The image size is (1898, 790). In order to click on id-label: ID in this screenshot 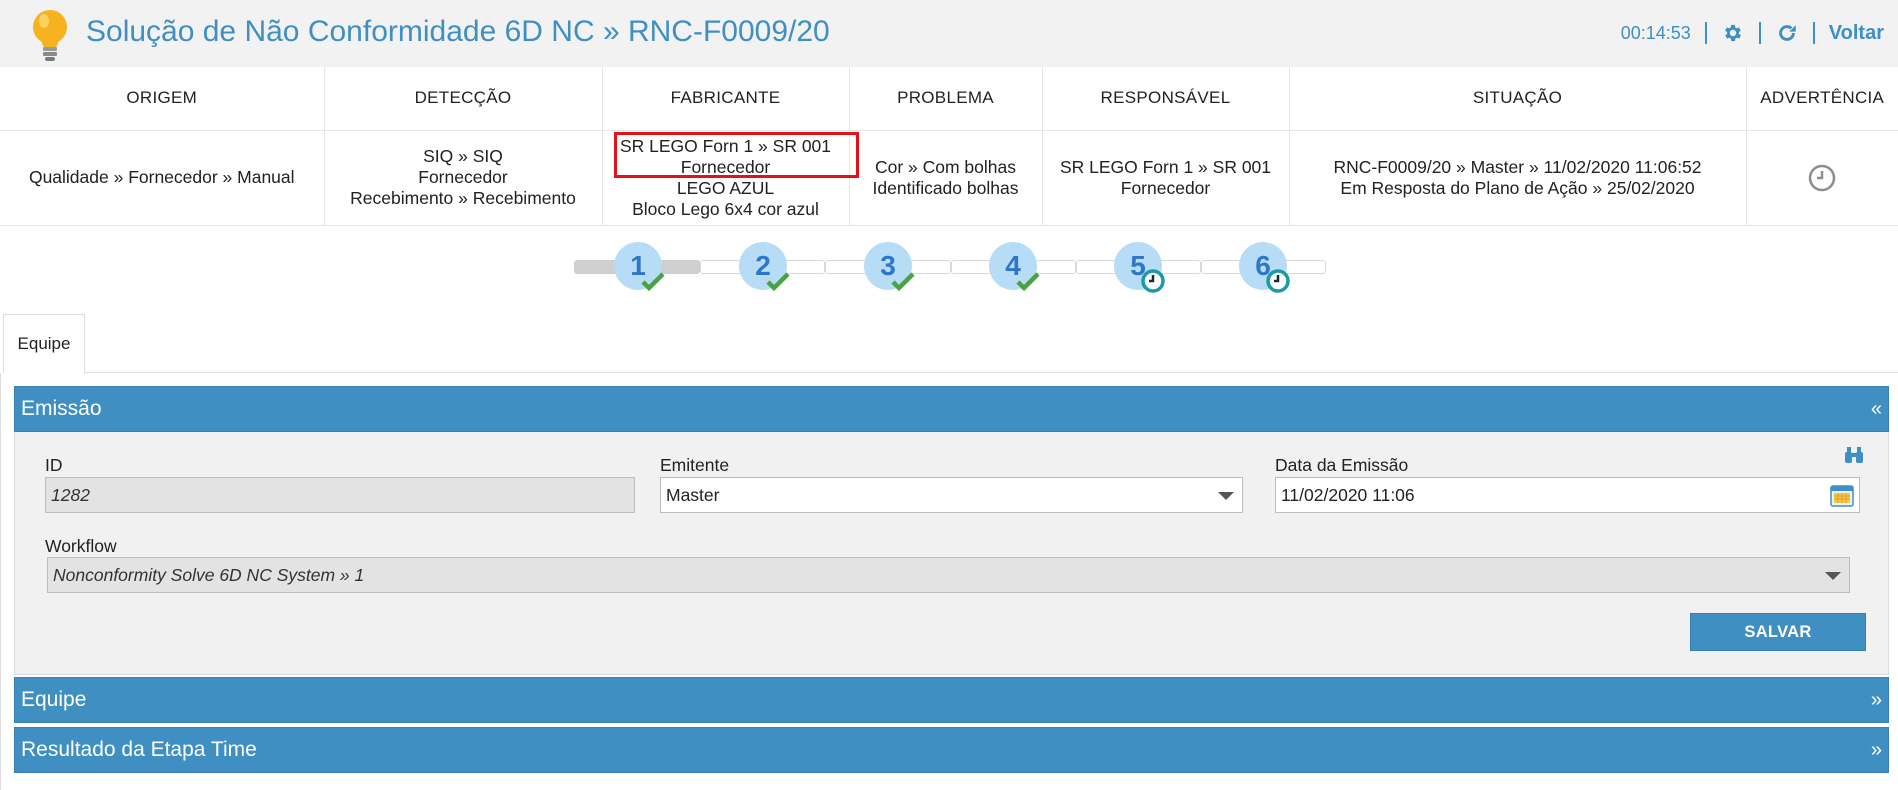, I will do `click(54, 465)`.